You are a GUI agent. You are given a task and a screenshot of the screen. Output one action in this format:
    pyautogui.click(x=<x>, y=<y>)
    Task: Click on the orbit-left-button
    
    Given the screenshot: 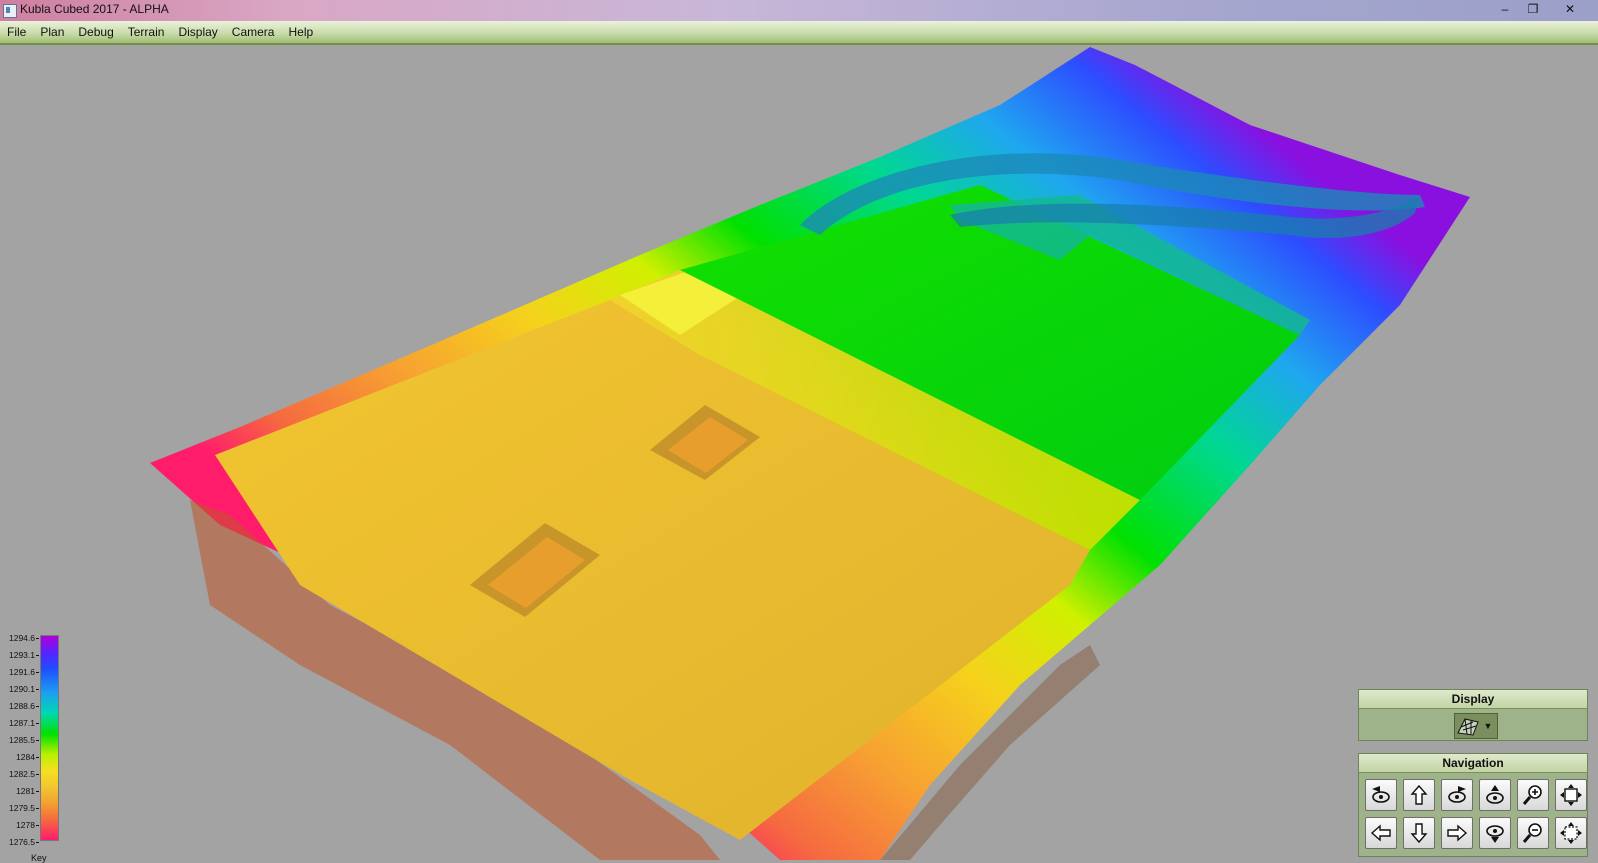 What is the action you would take?
    pyautogui.click(x=1381, y=795)
    